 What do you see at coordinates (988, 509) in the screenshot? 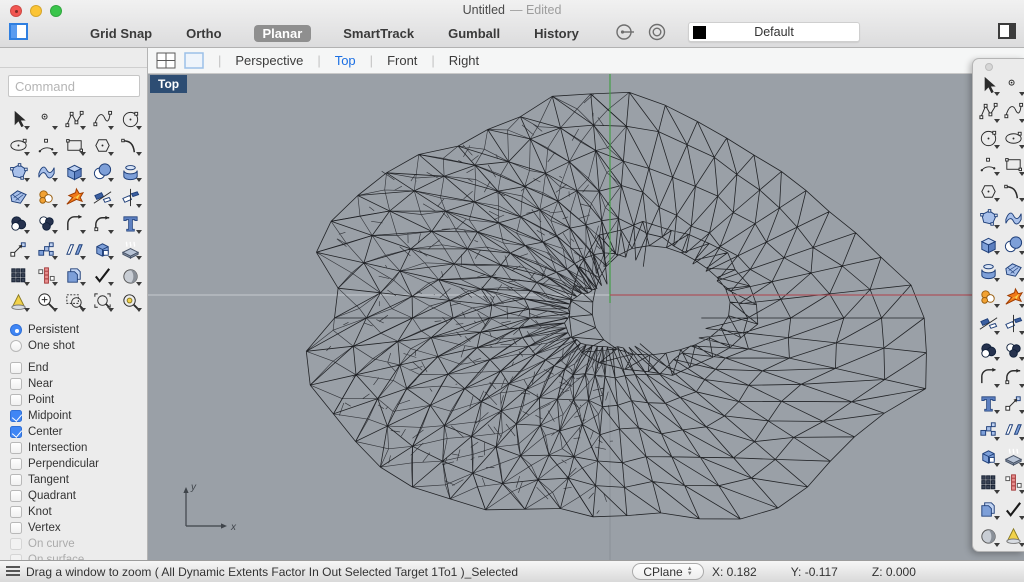
I see `copy2-tool-button` at bounding box center [988, 509].